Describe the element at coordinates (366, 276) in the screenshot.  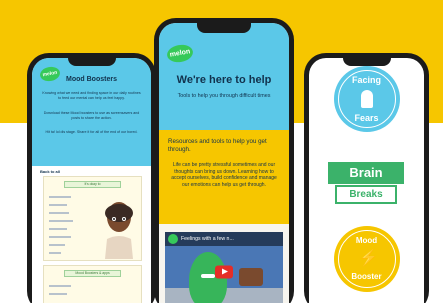
I see `badge-word-bottom: Booster` at that location.